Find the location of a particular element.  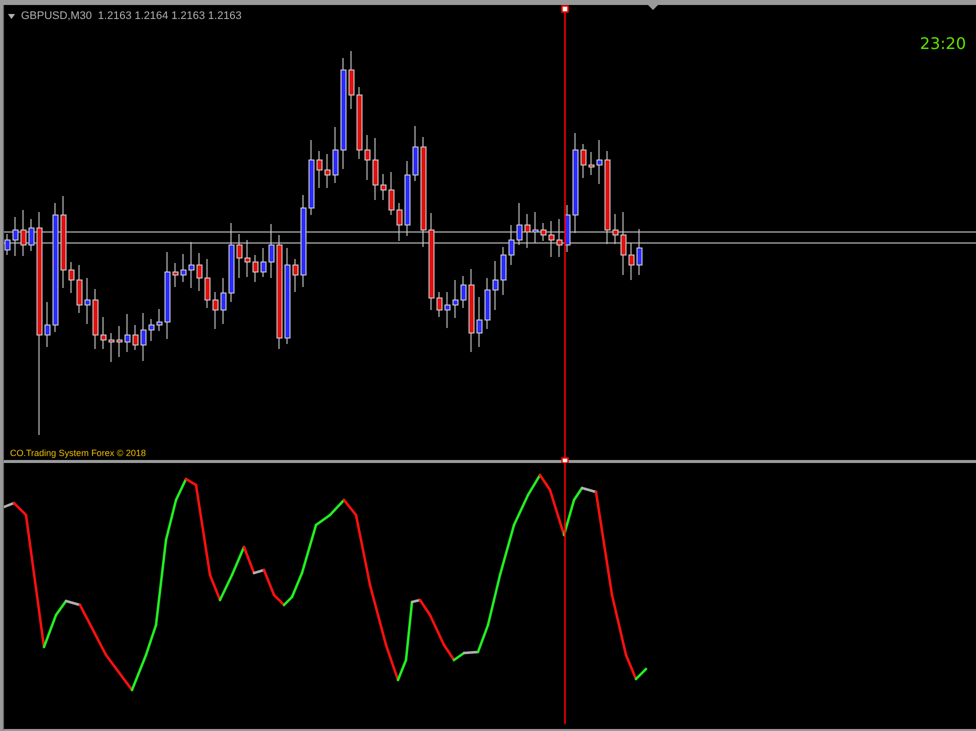

shift-marker-icon is located at coordinates (653, 7).